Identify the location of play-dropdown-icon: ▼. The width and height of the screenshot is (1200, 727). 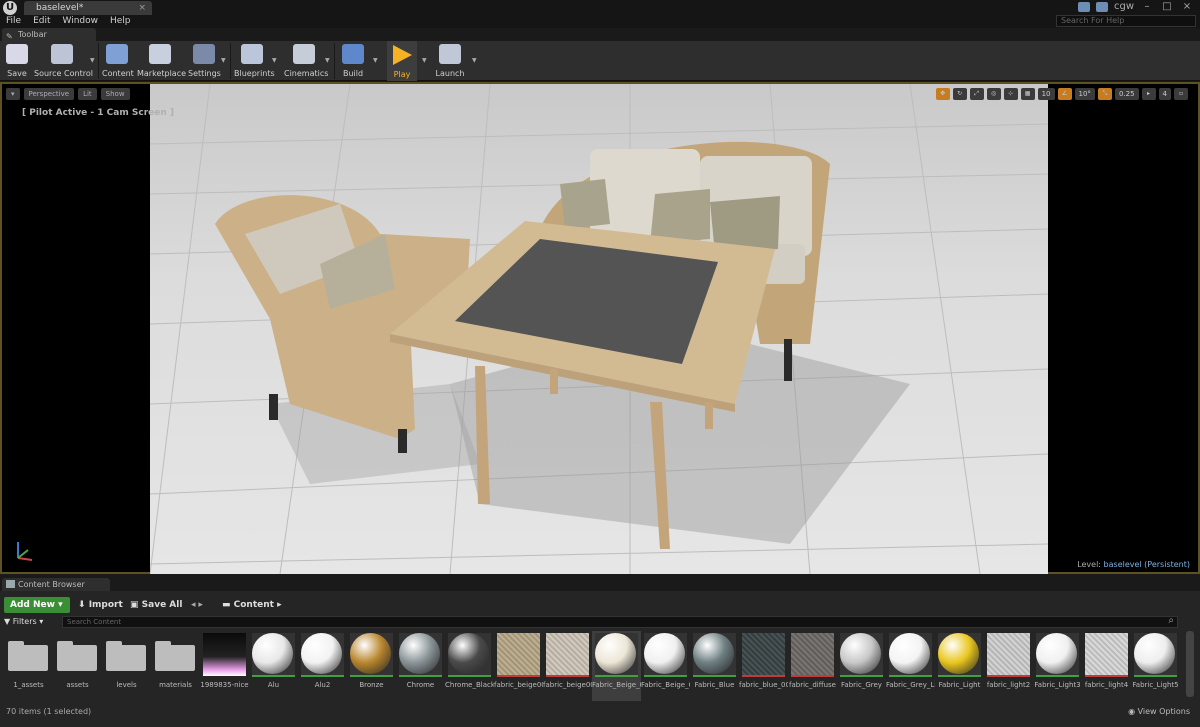
(424, 60).